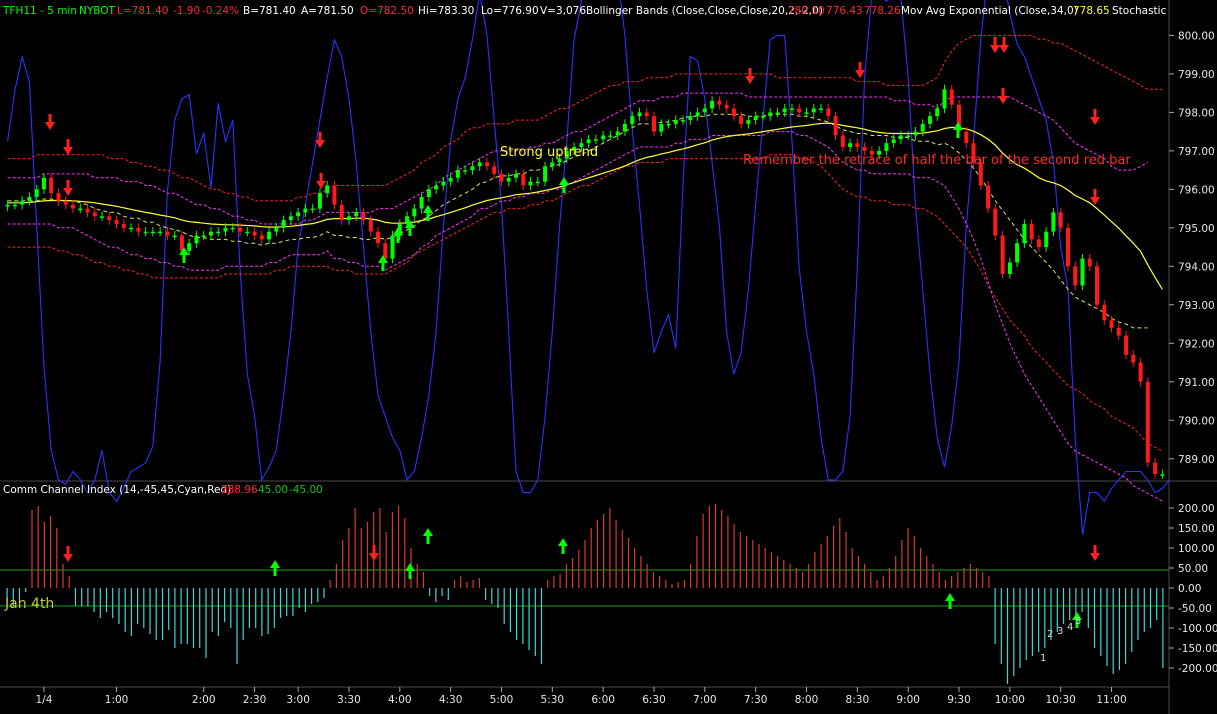 This screenshot has width=1217, height=714. I want to click on price-tick-label: 798.00, so click(1196, 113).